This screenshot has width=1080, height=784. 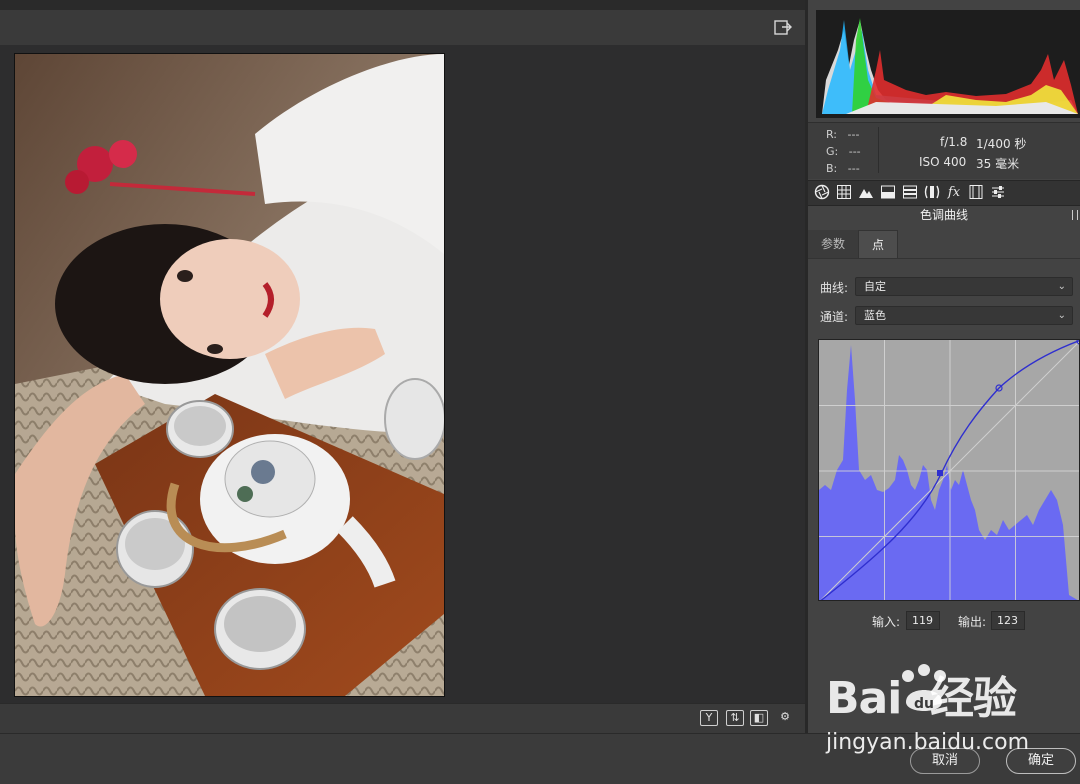 What do you see at coordinates (1001, 144) in the screenshot?
I see `shutter-value: 1/400 秒` at bounding box center [1001, 144].